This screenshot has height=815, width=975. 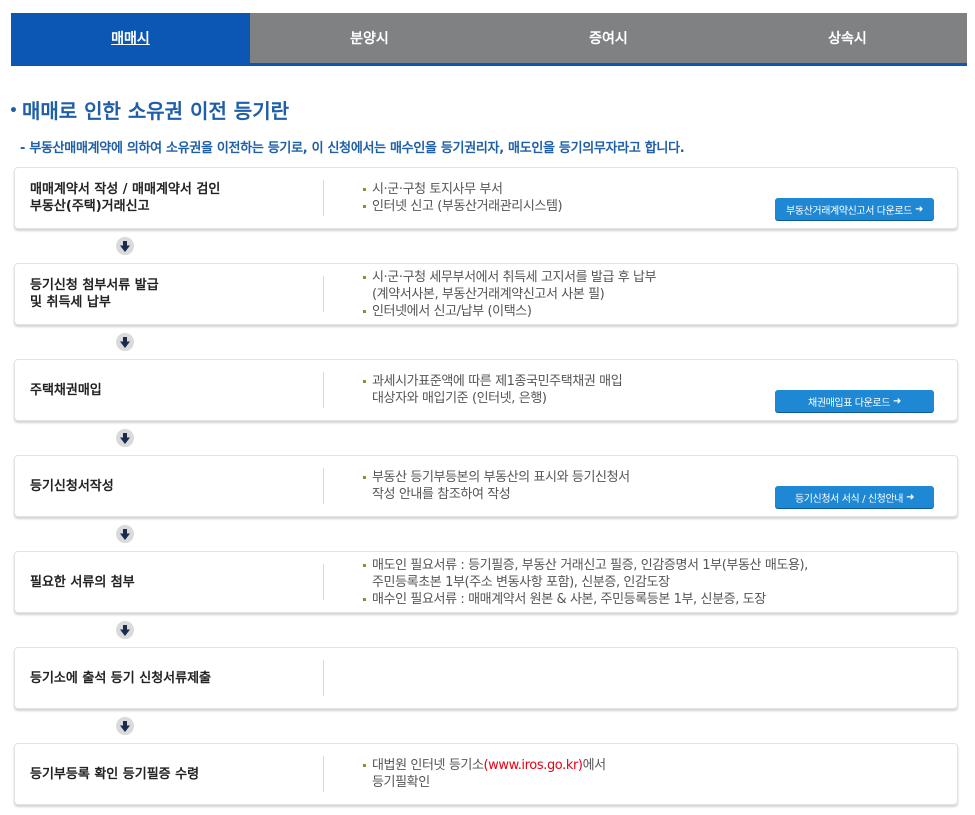 I want to click on step-description: 대법원 인터넷 등기소(www.iros.go.kr)에서 등기필확인, so click(x=484, y=774).